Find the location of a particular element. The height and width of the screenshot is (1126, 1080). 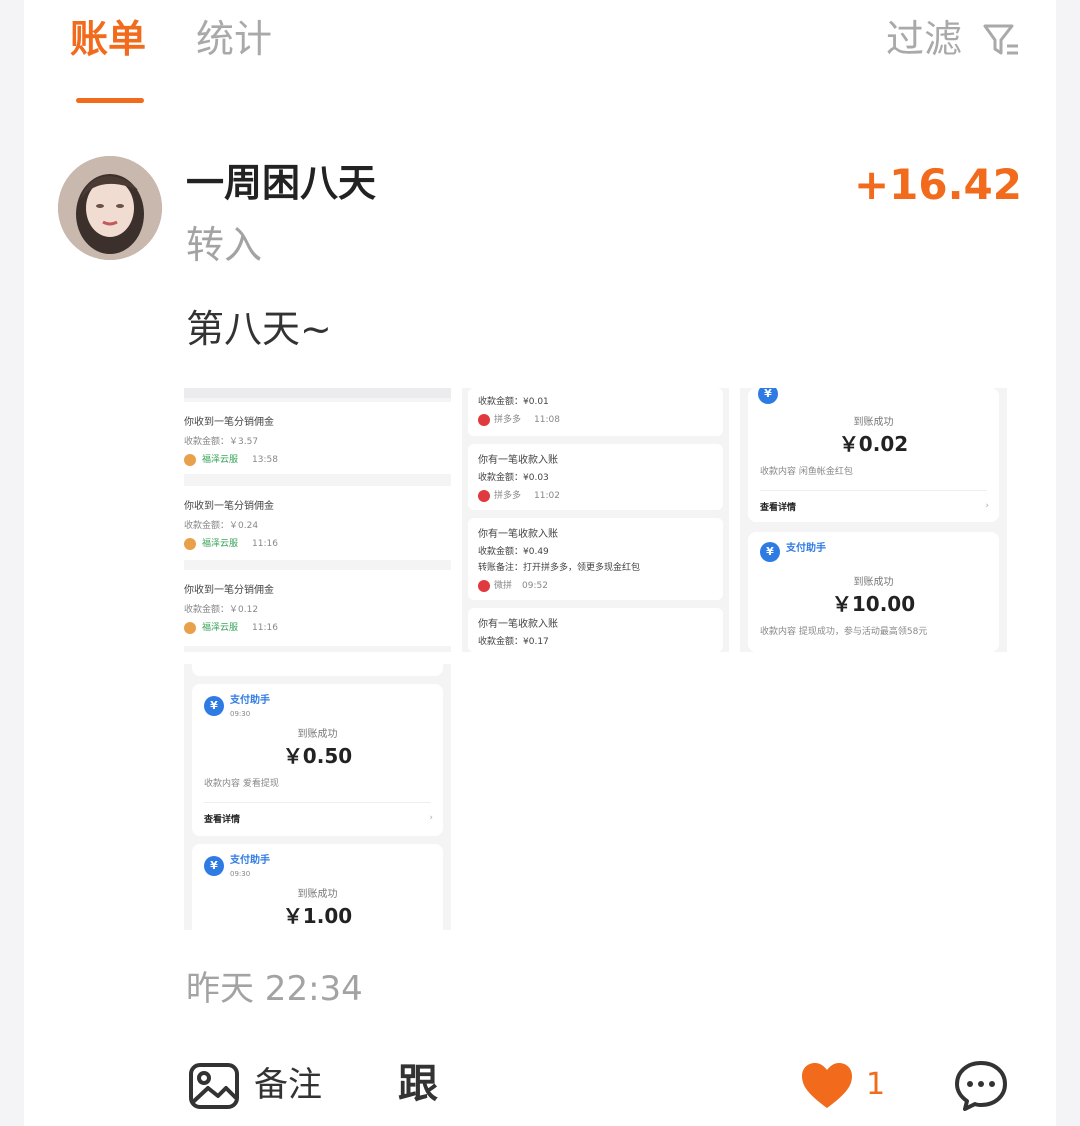

list-item-amount: 收款金额：￥0.24 is located at coordinates (221, 526).